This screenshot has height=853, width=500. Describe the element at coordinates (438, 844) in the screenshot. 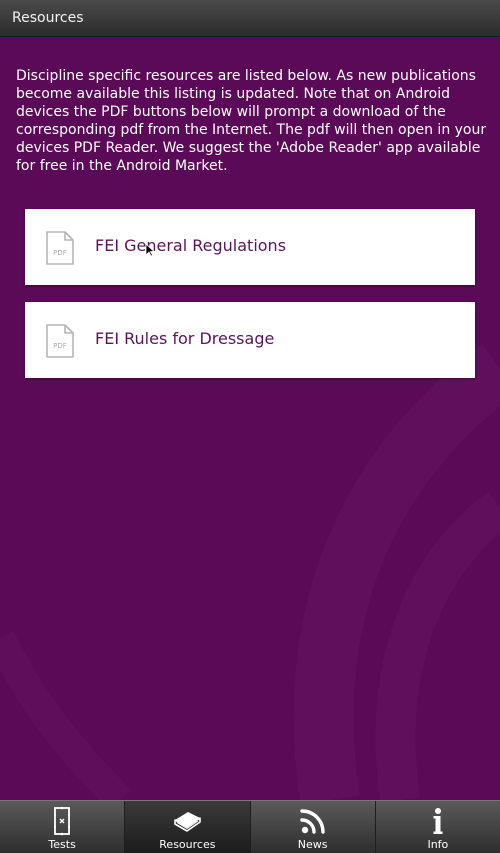

I see `tab-label: Info` at that location.